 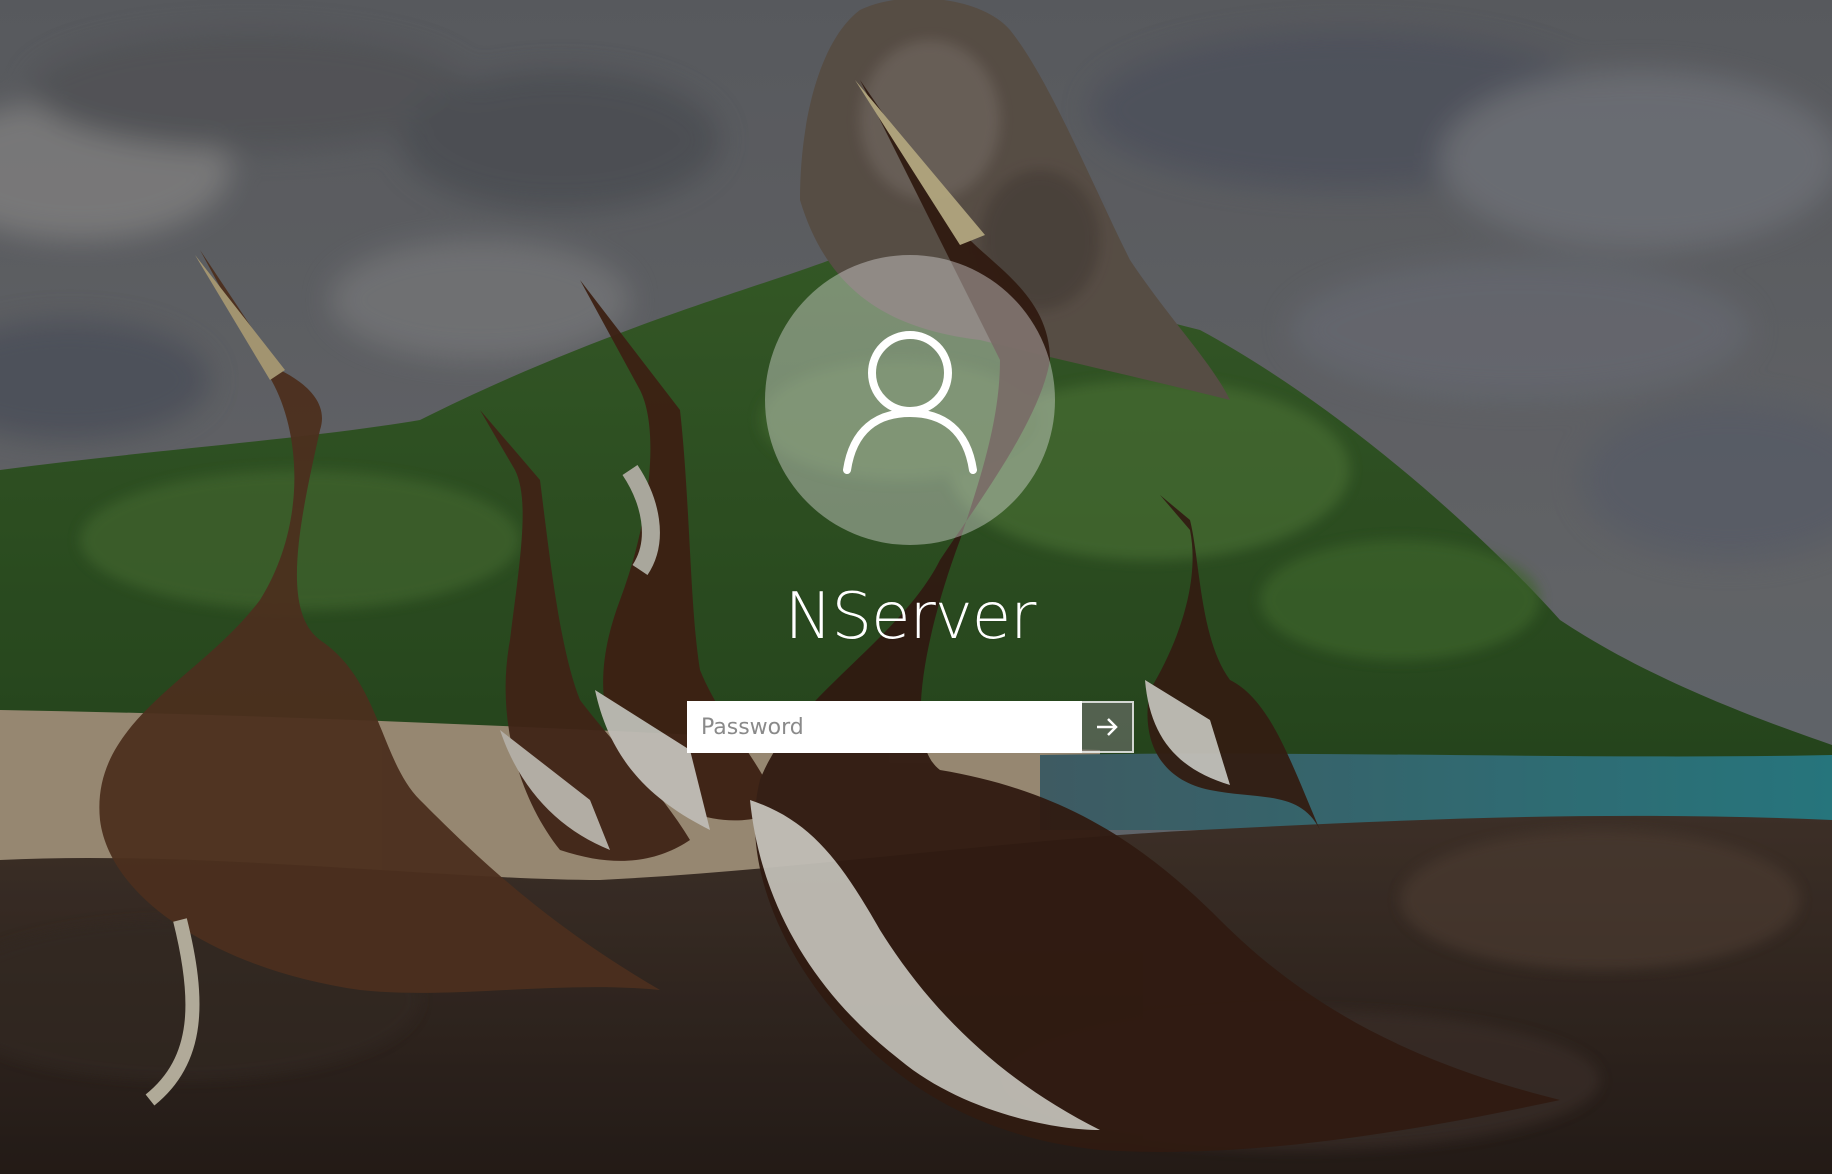 I want to click on password-row, so click(x=910, y=727).